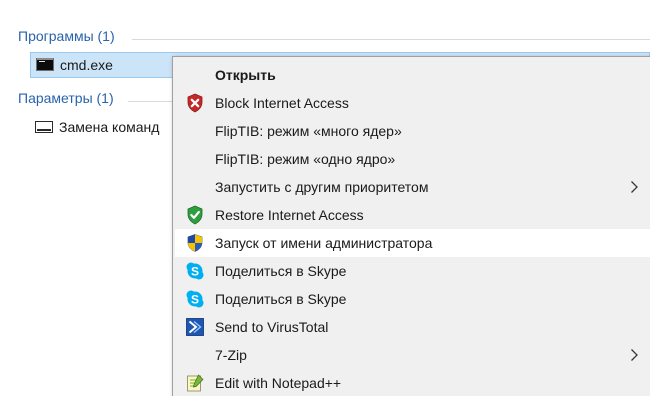 The image size is (650, 396). I want to click on menu-item-run-as-administrator: Запуск от имени администратора, so click(412, 243).